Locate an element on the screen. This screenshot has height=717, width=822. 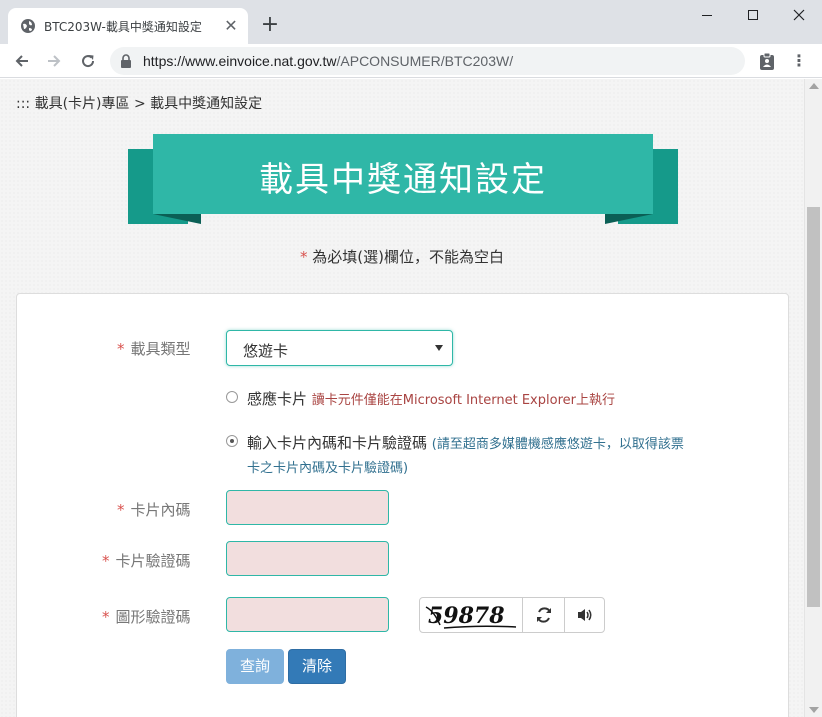
browser-tab-strip: BTC203W-載具中獎通知設定 ✕ + is located at coordinates (411, 22).